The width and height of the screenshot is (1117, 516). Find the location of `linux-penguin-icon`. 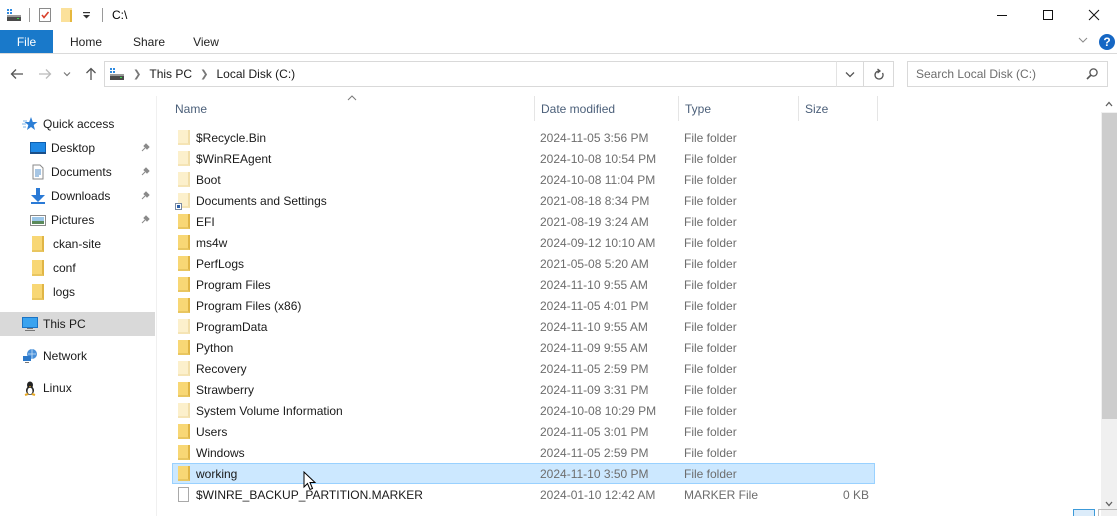

linux-penguin-icon is located at coordinates (30, 388).